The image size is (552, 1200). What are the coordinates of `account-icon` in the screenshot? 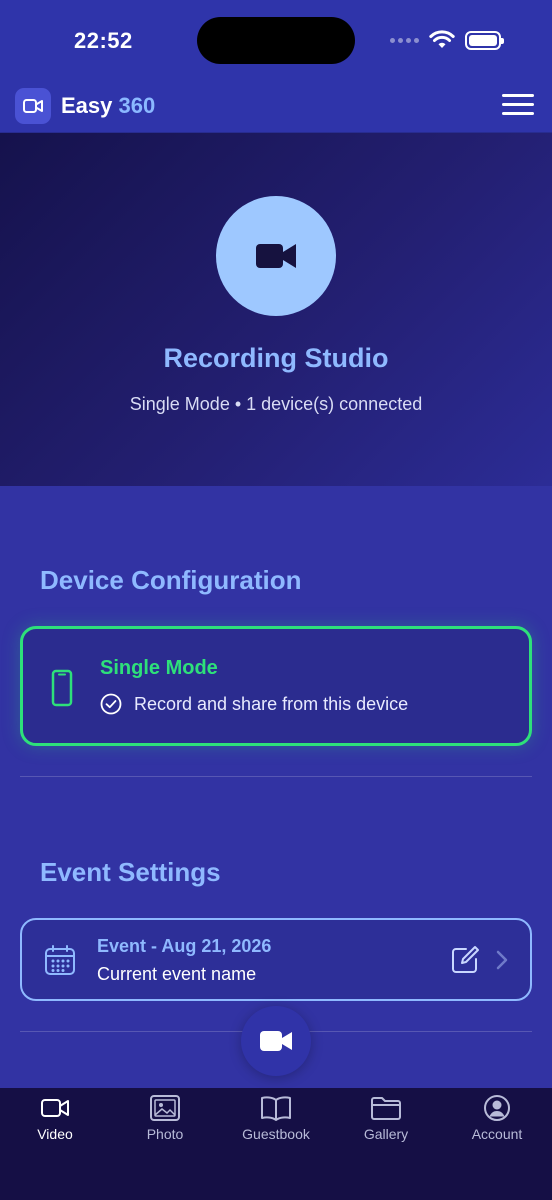 It's located at (497, 1108).